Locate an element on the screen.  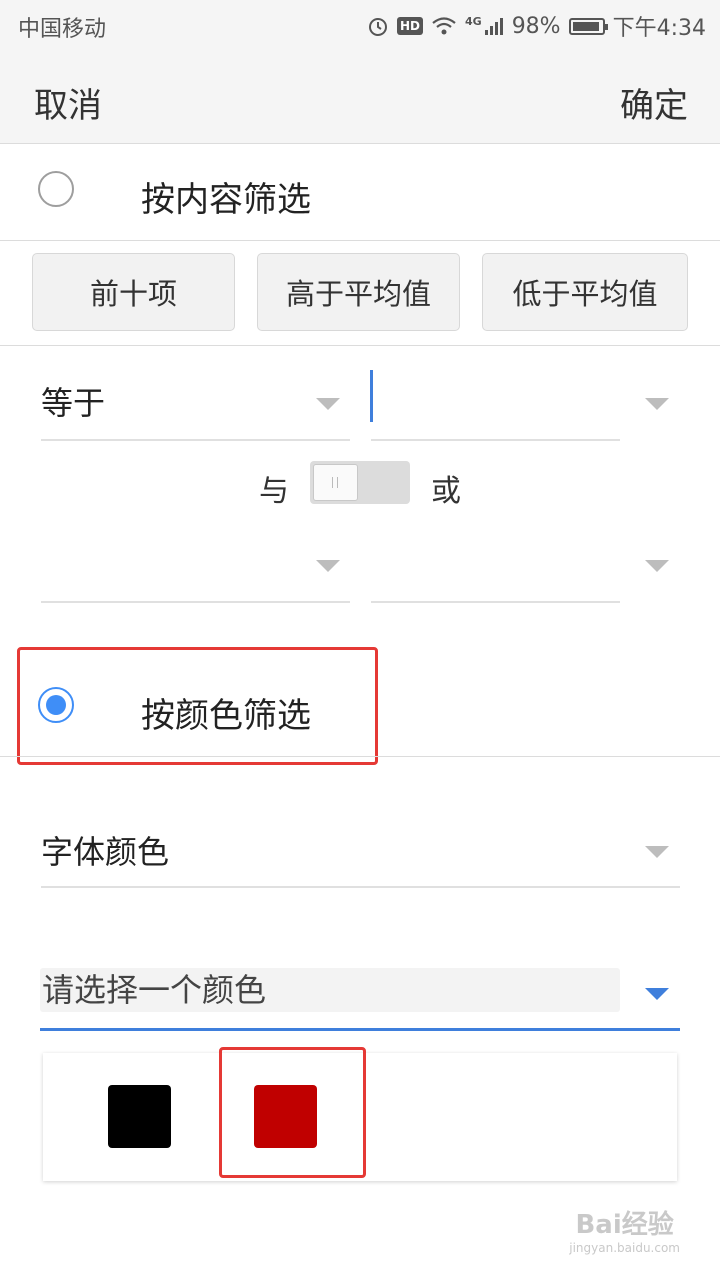
toggle-knob is located at coordinates (335, 482).